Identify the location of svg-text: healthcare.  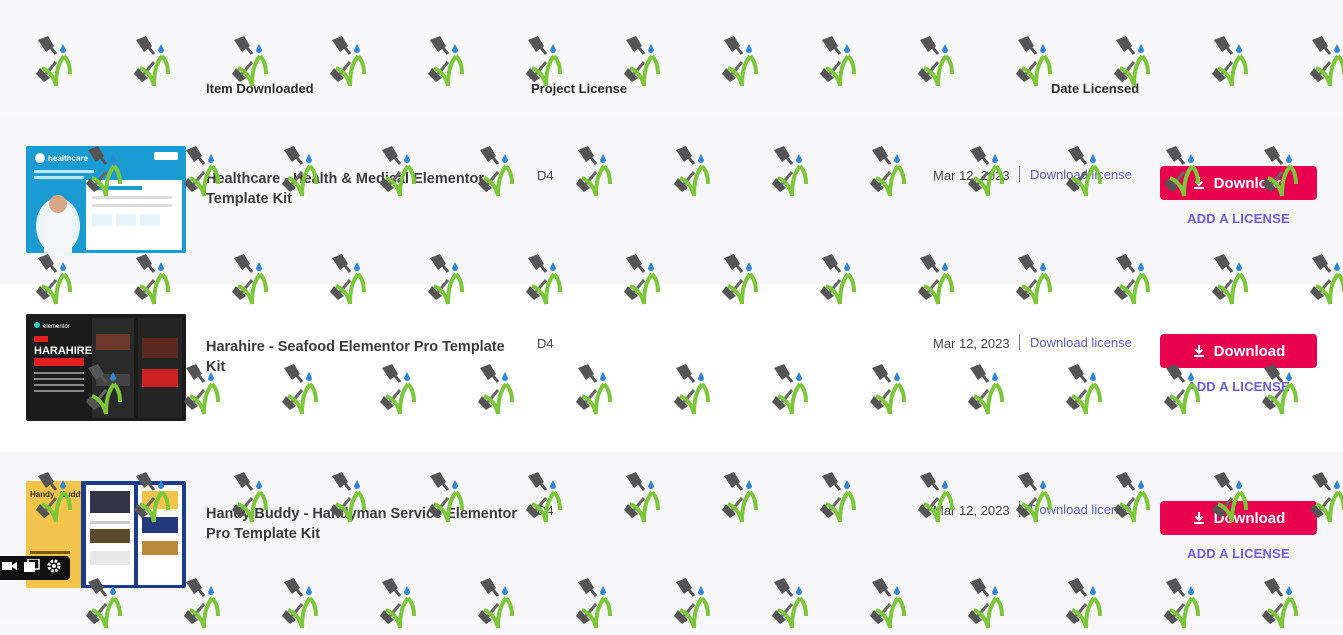
(68, 158).